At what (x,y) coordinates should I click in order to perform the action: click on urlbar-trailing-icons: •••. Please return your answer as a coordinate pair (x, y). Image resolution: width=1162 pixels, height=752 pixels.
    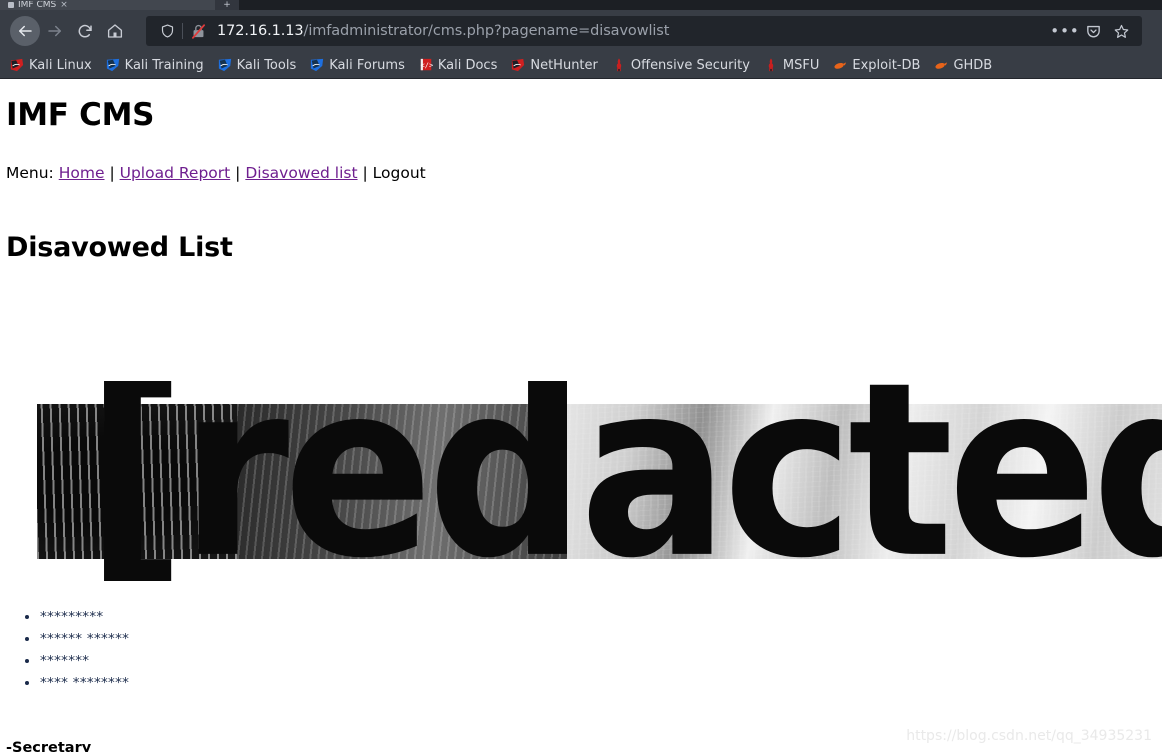
    Looking at the image, I should click on (1092, 31).